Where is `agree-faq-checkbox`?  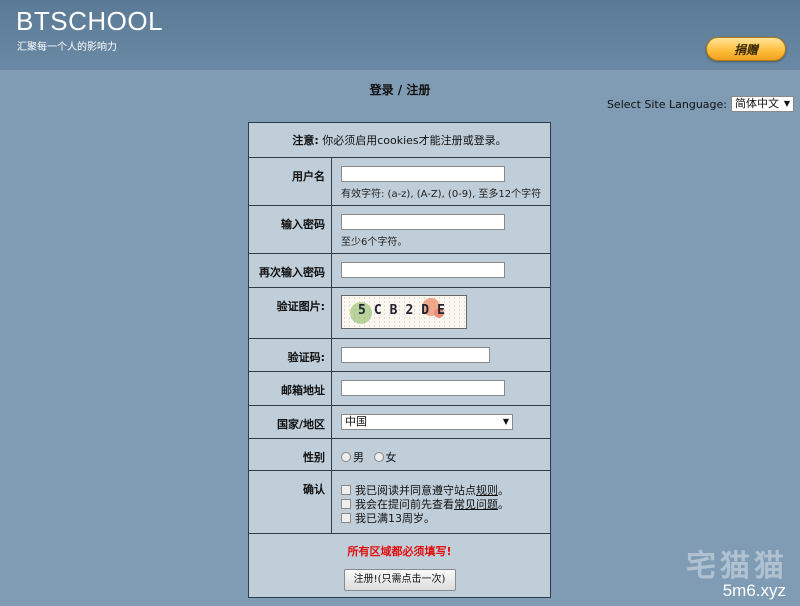 agree-faq-checkbox is located at coordinates (346, 504).